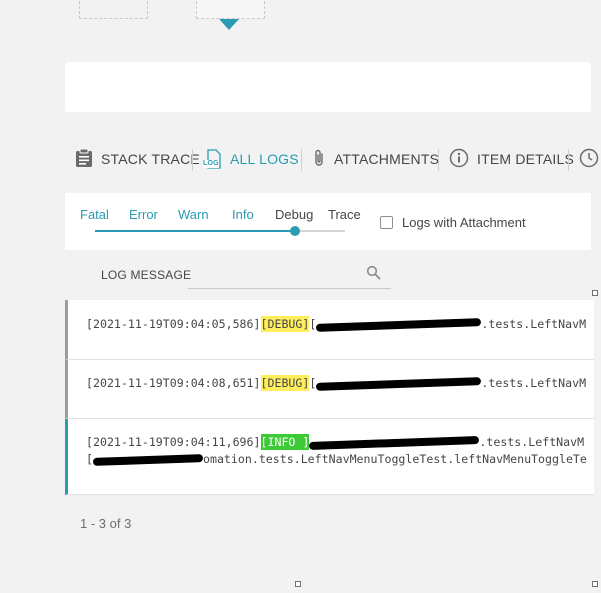 This screenshot has width=601, height=593. What do you see at coordinates (464, 222) in the screenshot?
I see `logs-with-attachment-label: Logs with Attachment` at bounding box center [464, 222].